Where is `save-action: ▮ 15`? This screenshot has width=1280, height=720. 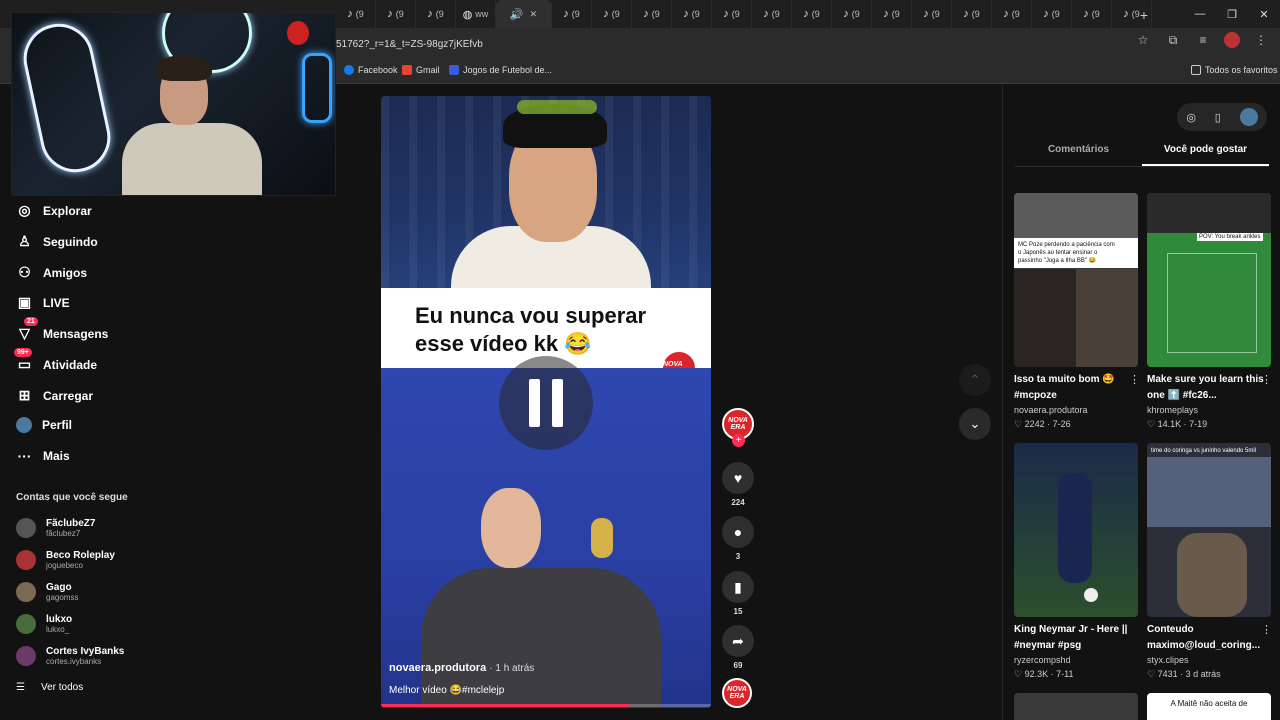
save-action: ▮ 15 is located at coordinates (738, 593).